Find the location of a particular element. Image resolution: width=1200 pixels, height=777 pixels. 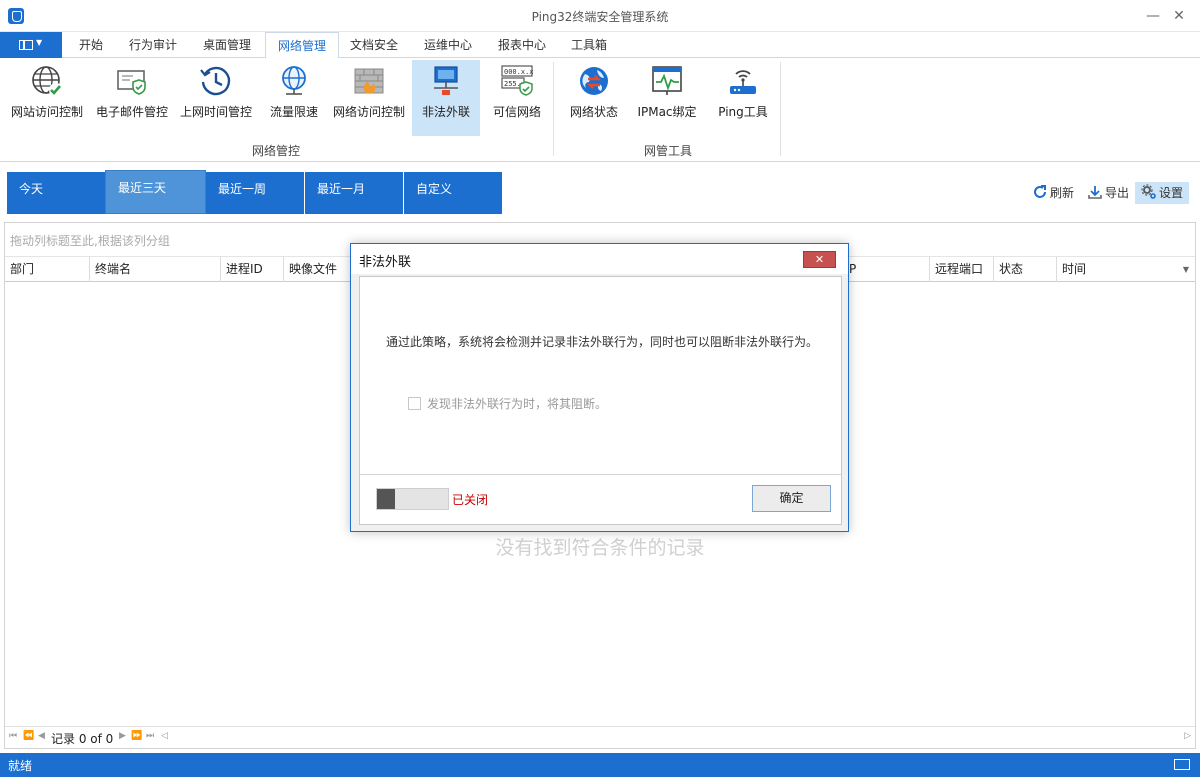

group-network-control: 网络管控 is located at coordinates (275, 151).